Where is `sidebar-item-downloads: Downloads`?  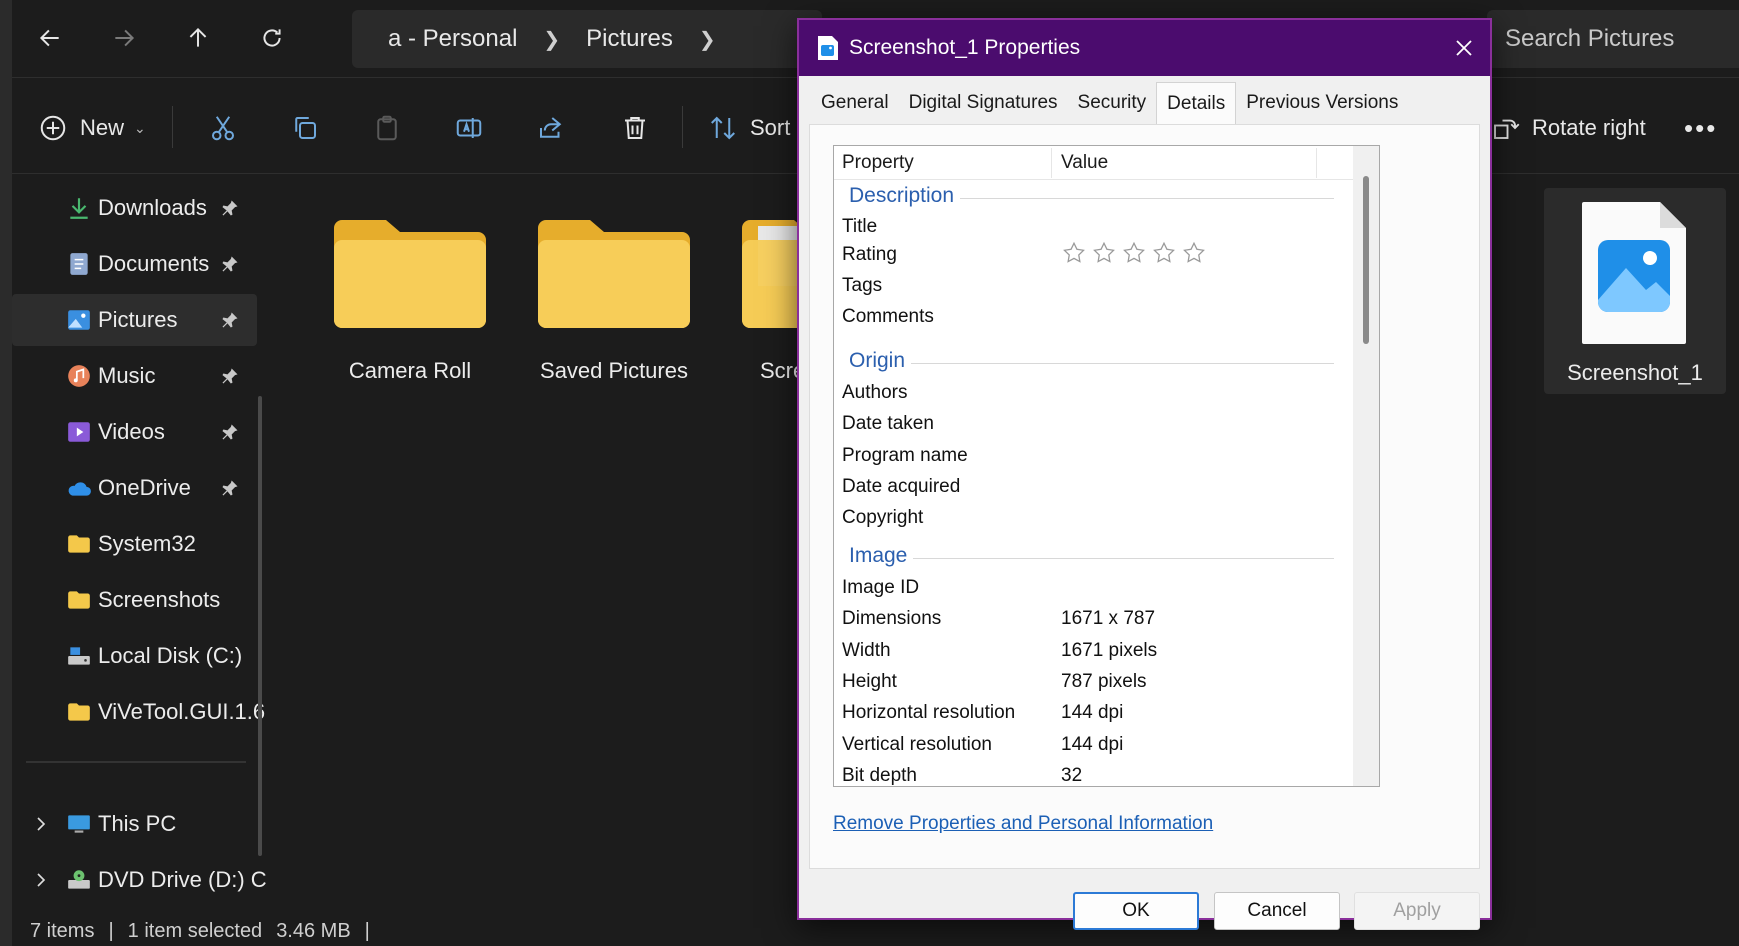
sidebar-item-downloads: Downloads is located at coordinates (134, 208).